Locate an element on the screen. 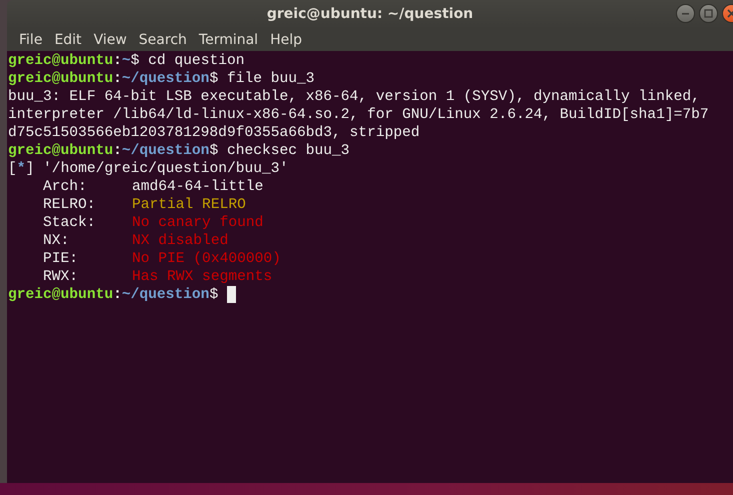  field-label: Stack: is located at coordinates (69, 223).